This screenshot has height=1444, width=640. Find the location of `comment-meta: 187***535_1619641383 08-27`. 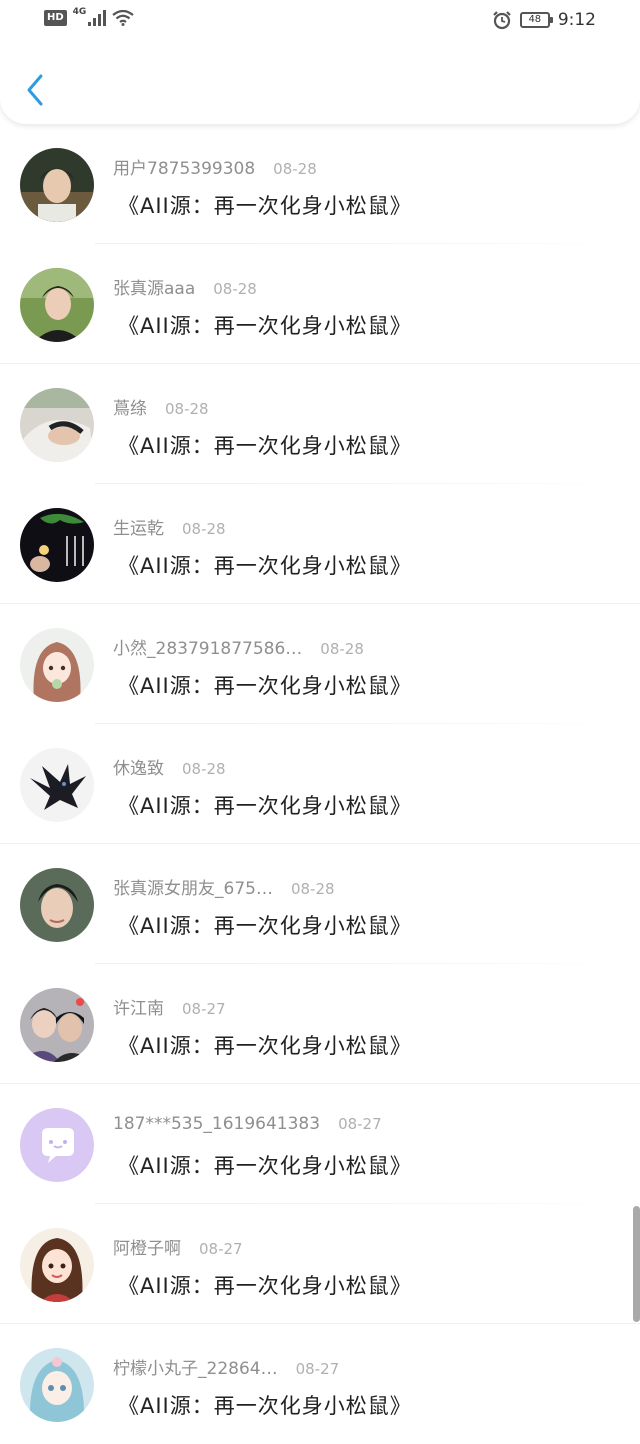

comment-meta: 187***535_1619641383 08-27 is located at coordinates (247, 1124).